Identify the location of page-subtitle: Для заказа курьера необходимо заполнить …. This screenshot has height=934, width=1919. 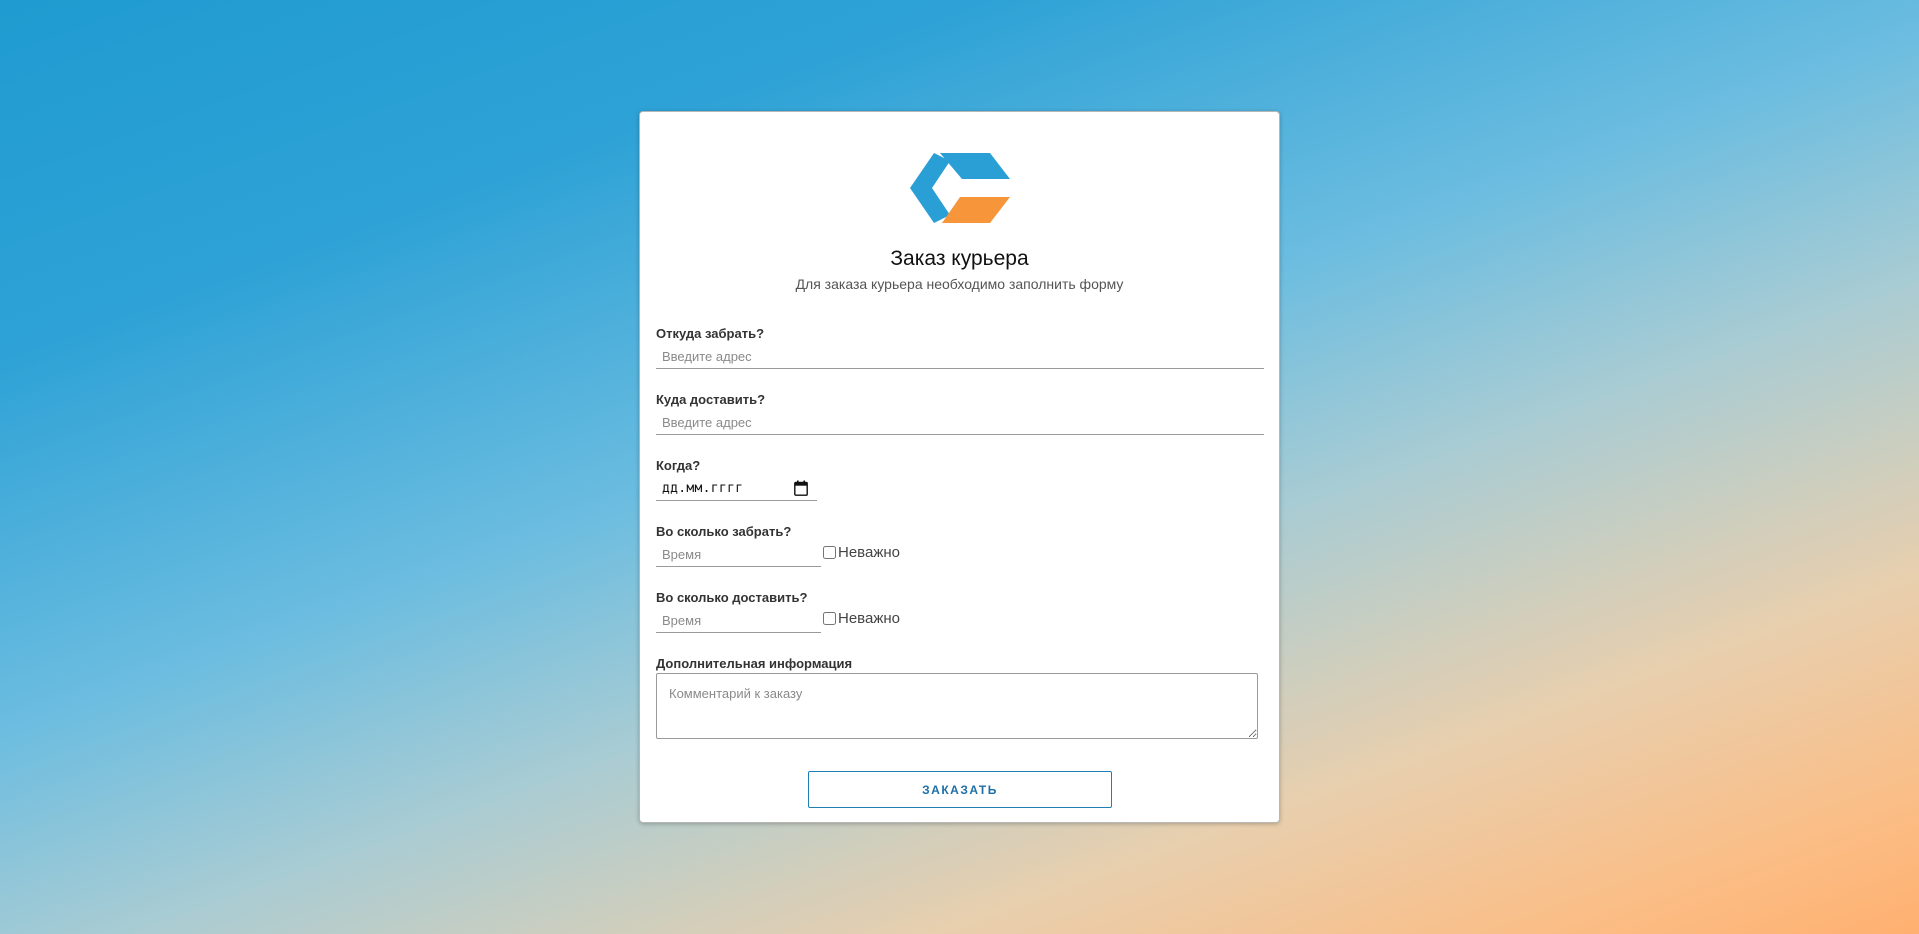
(959, 284).